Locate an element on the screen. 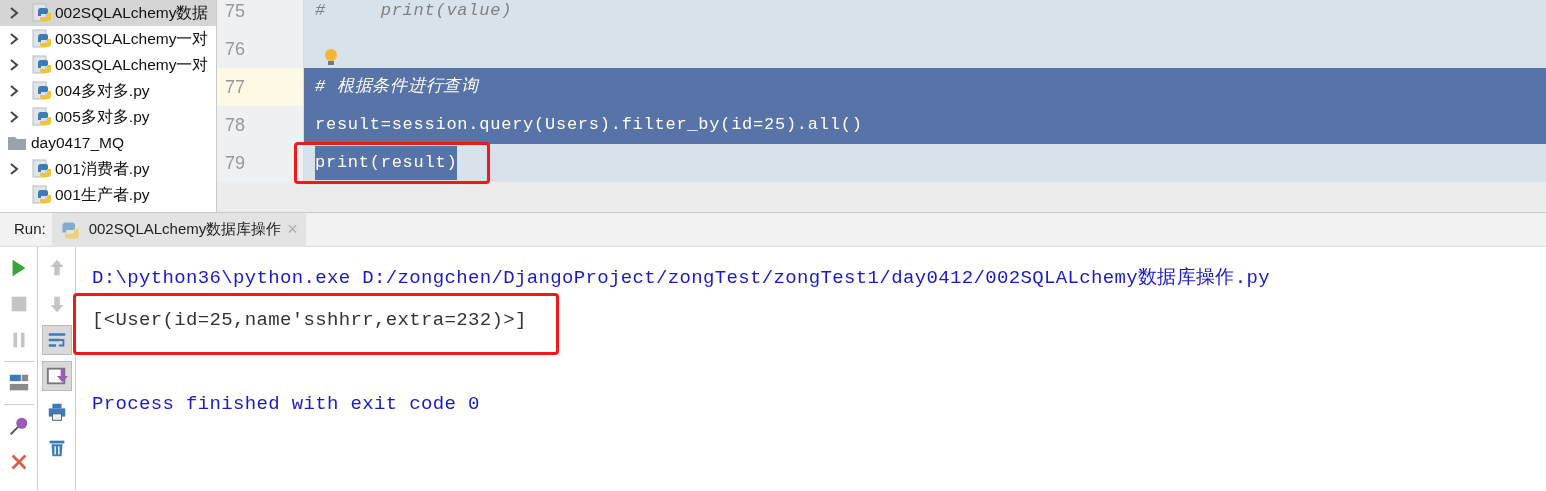 Image resolution: width=1546 pixels, height=491 pixels. file-name: 001消费者.py is located at coordinates (102, 169).